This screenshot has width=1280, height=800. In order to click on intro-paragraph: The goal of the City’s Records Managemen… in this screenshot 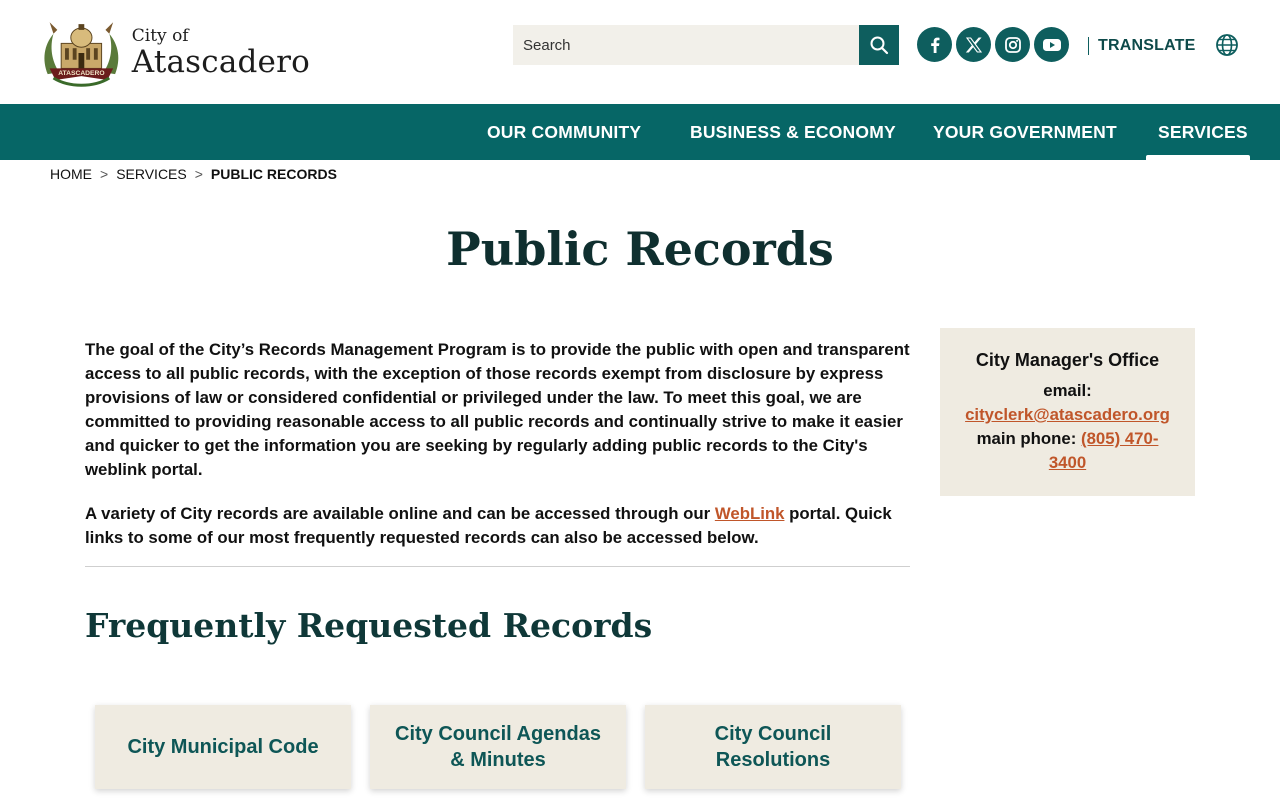, I will do `click(497, 409)`.